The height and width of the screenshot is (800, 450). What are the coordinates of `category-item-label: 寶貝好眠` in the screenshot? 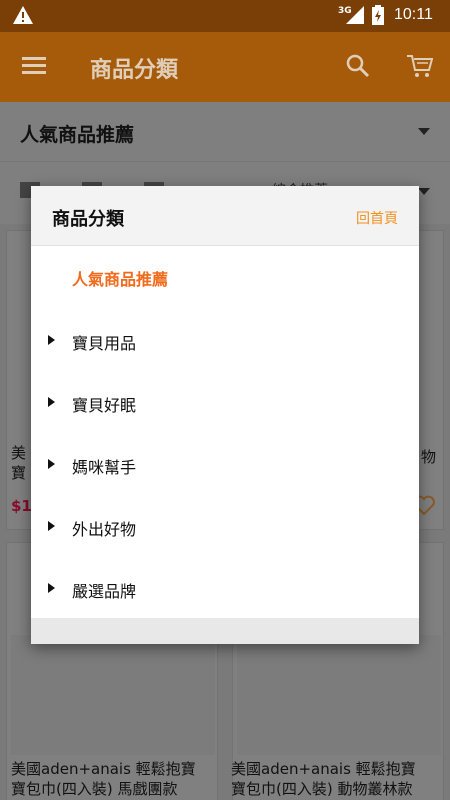 It's located at (104, 405).